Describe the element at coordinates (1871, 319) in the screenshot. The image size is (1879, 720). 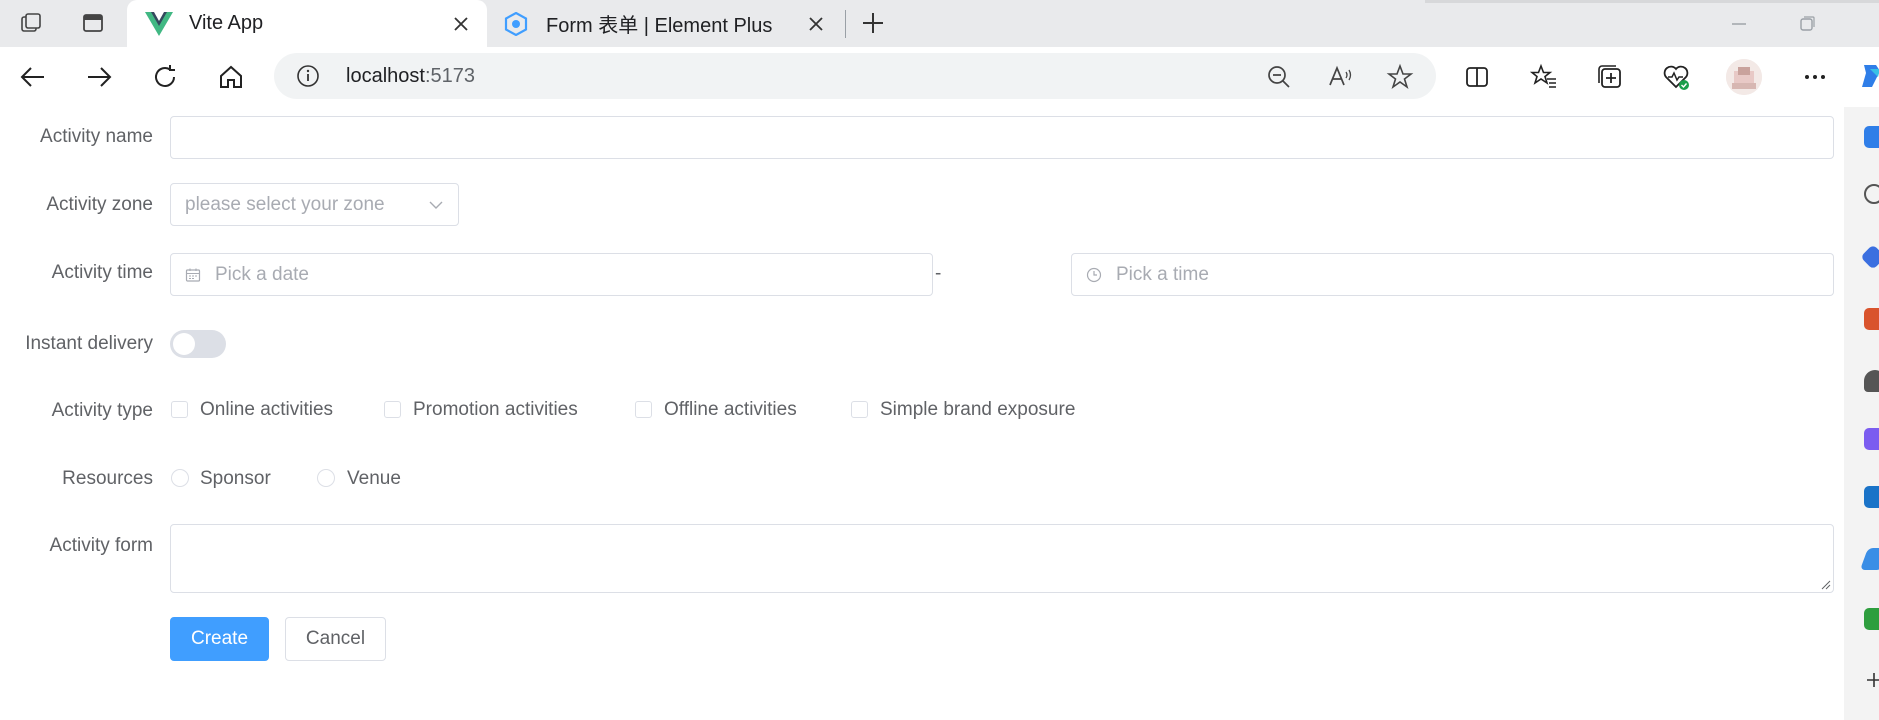
I see `tools-icon` at that location.